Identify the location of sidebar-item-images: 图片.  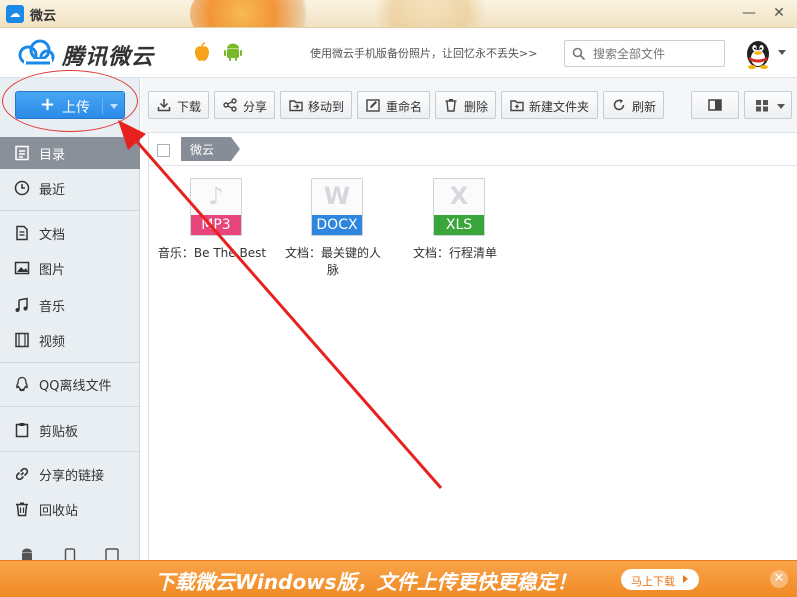
(70, 268).